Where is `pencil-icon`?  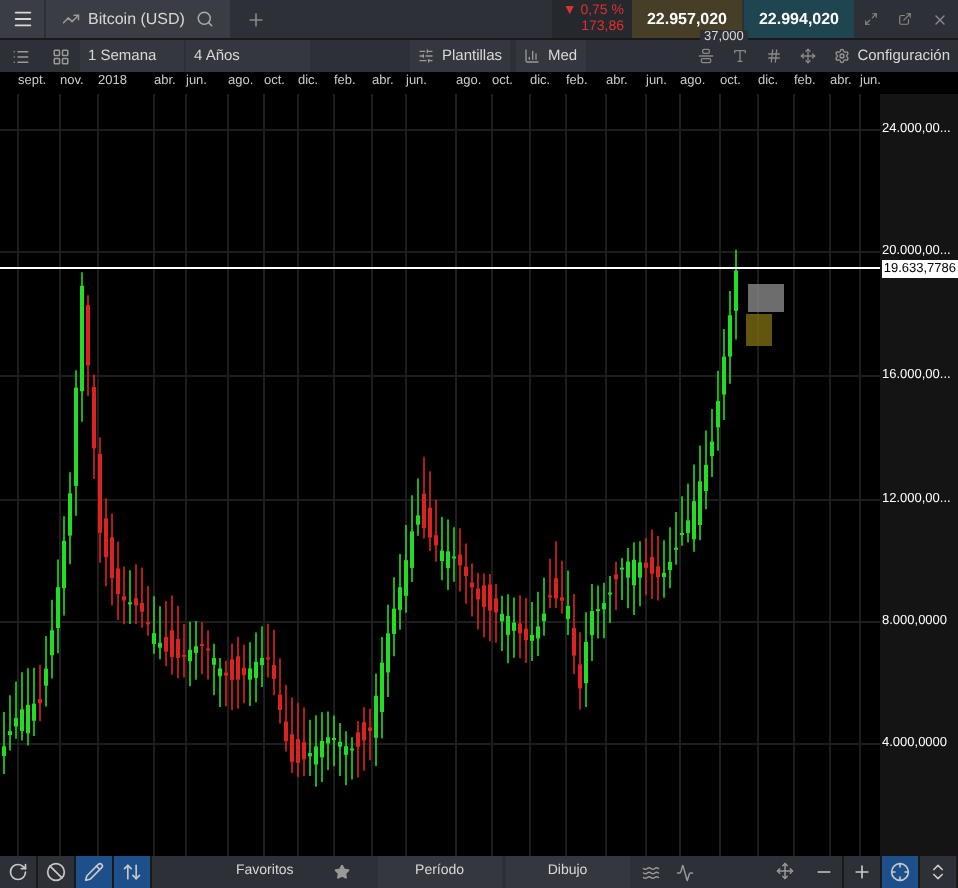
pencil-icon is located at coordinates (94, 872).